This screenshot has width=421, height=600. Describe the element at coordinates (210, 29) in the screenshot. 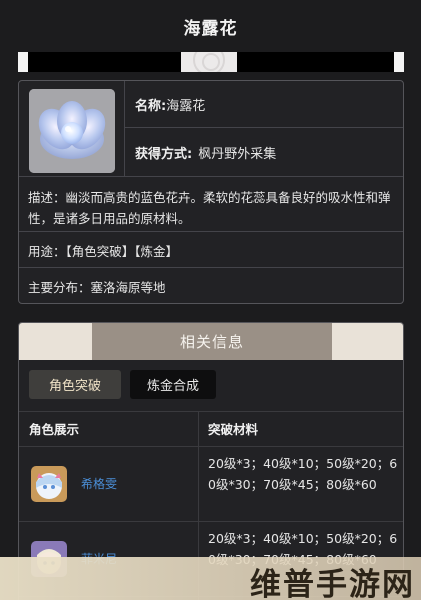

I see `page-title: 海露花` at that location.